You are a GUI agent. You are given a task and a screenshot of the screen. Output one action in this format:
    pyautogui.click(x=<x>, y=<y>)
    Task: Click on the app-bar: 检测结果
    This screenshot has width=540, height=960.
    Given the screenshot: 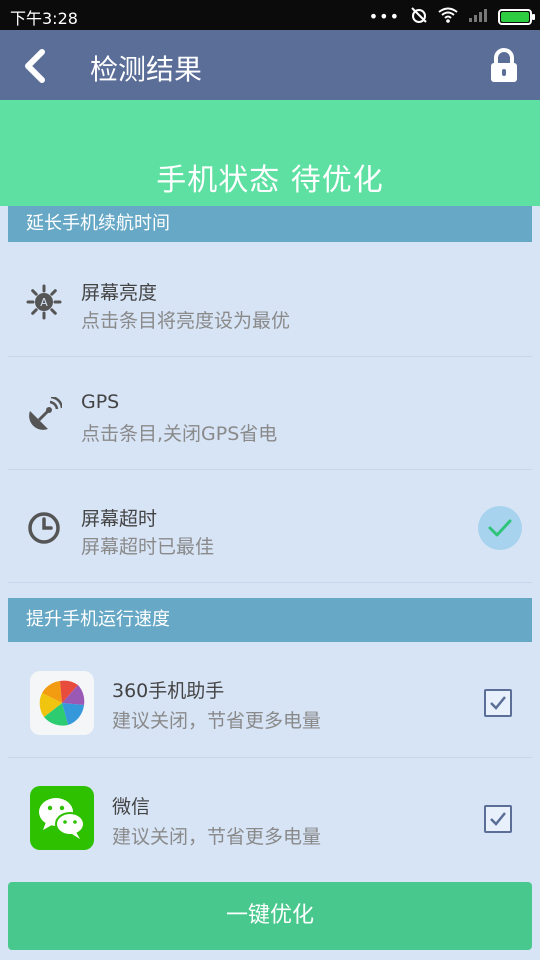 What is the action you would take?
    pyautogui.click(x=270, y=65)
    